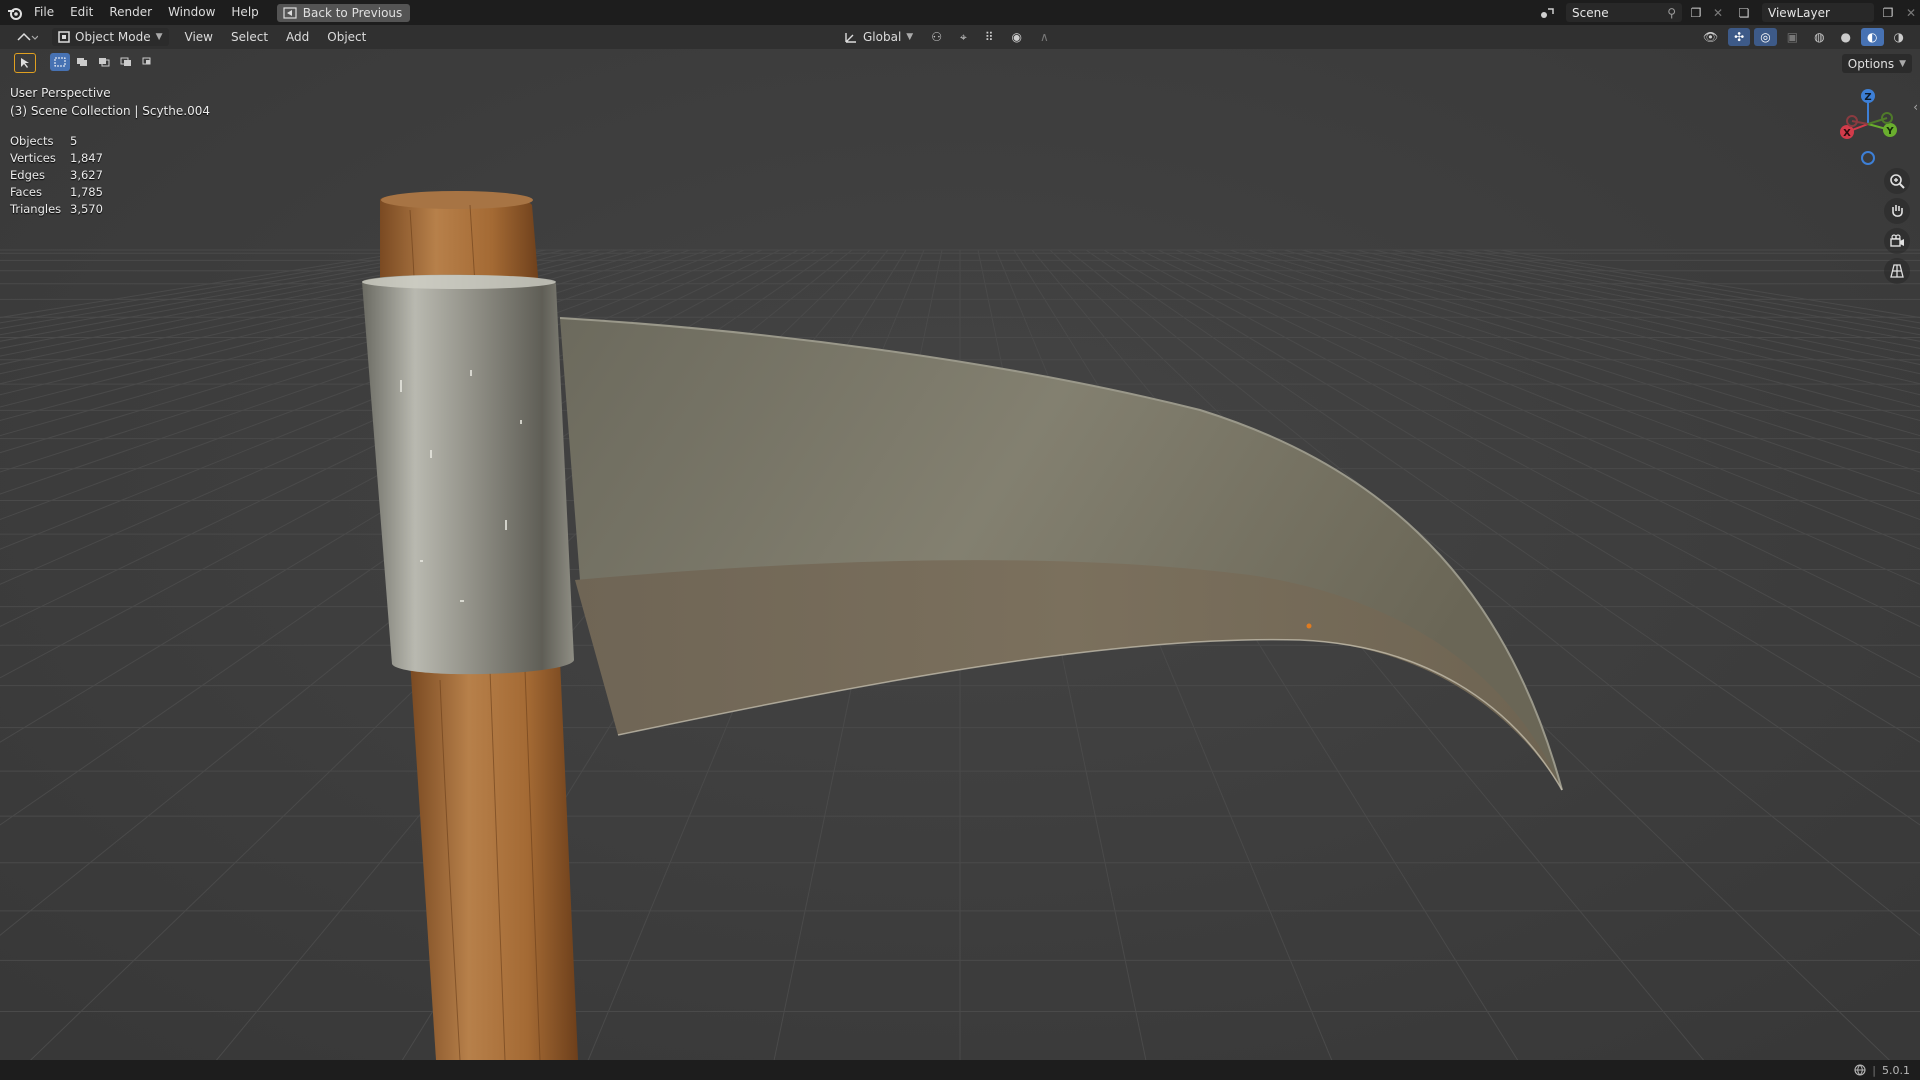 This screenshot has height=1080, width=1920. I want to click on hand-pan-icon, so click(1897, 211).